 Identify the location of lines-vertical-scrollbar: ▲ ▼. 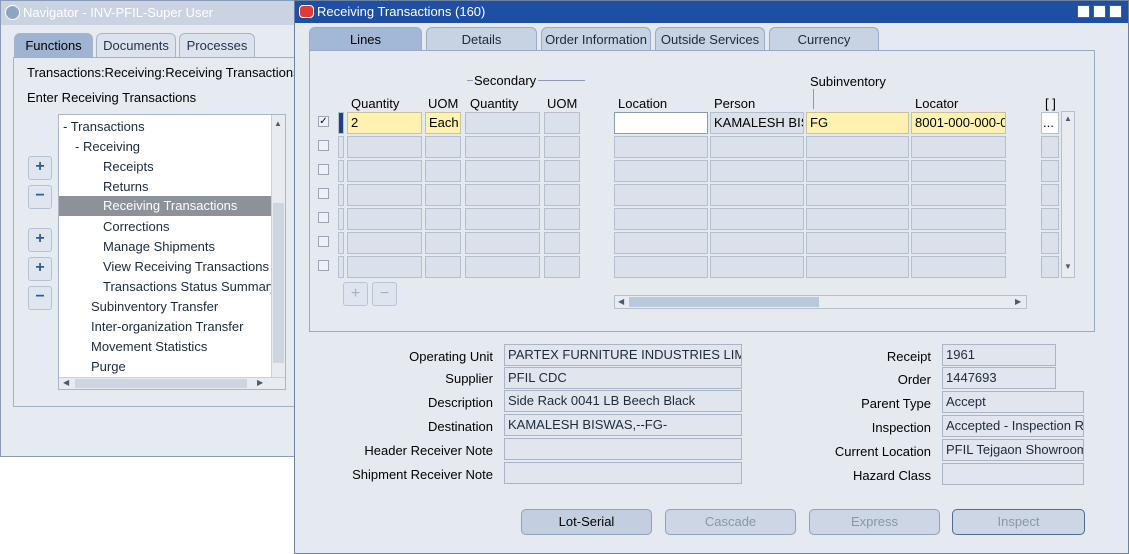
(1068, 194).